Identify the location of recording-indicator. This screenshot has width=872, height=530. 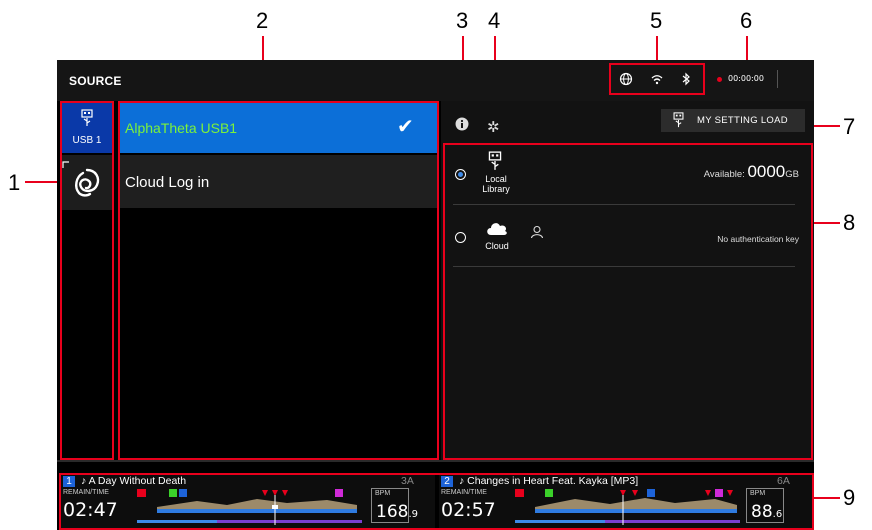
(719, 79).